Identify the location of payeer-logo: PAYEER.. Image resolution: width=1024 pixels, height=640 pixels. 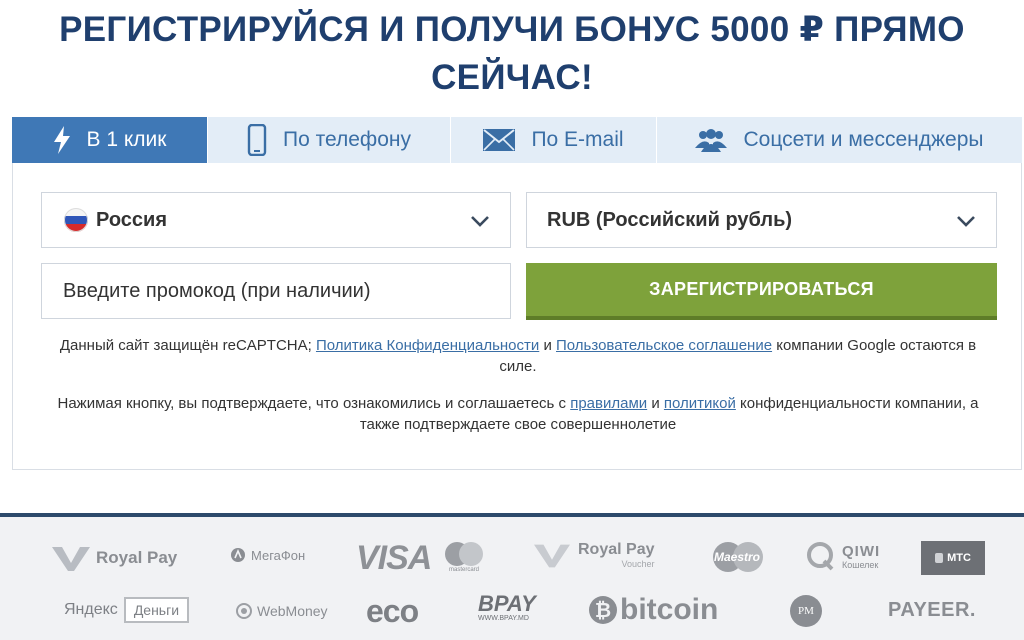
(932, 610).